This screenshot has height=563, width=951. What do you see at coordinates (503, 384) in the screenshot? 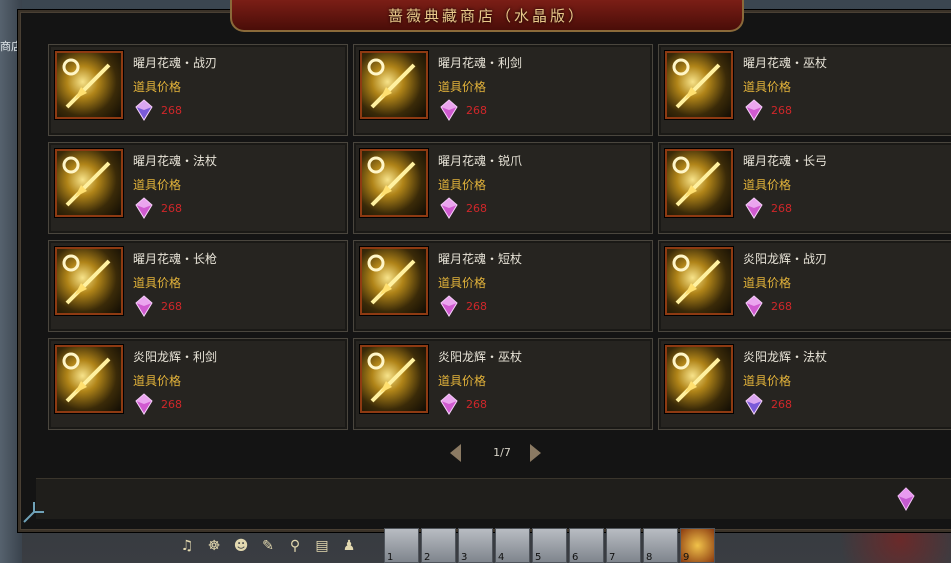
I see `item-card: 炎阳龙辉・巫杖 道具价格 268` at bounding box center [503, 384].